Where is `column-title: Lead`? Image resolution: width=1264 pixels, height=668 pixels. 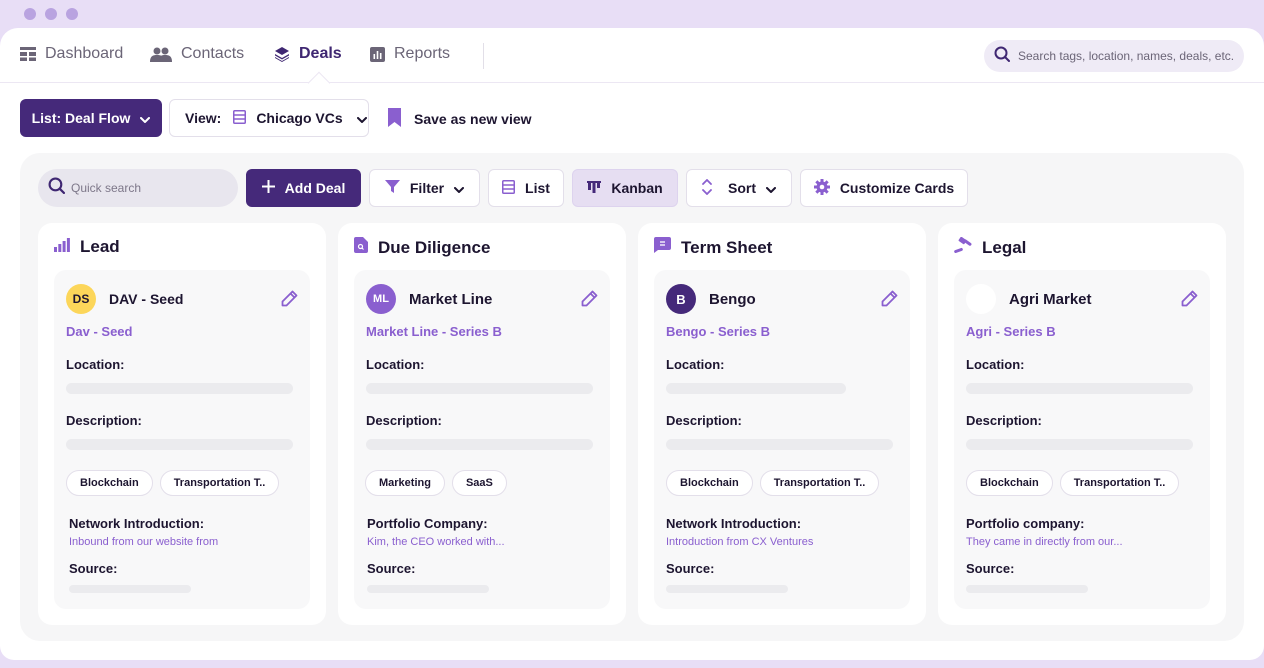
column-title: Lead is located at coordinates (100, 246).